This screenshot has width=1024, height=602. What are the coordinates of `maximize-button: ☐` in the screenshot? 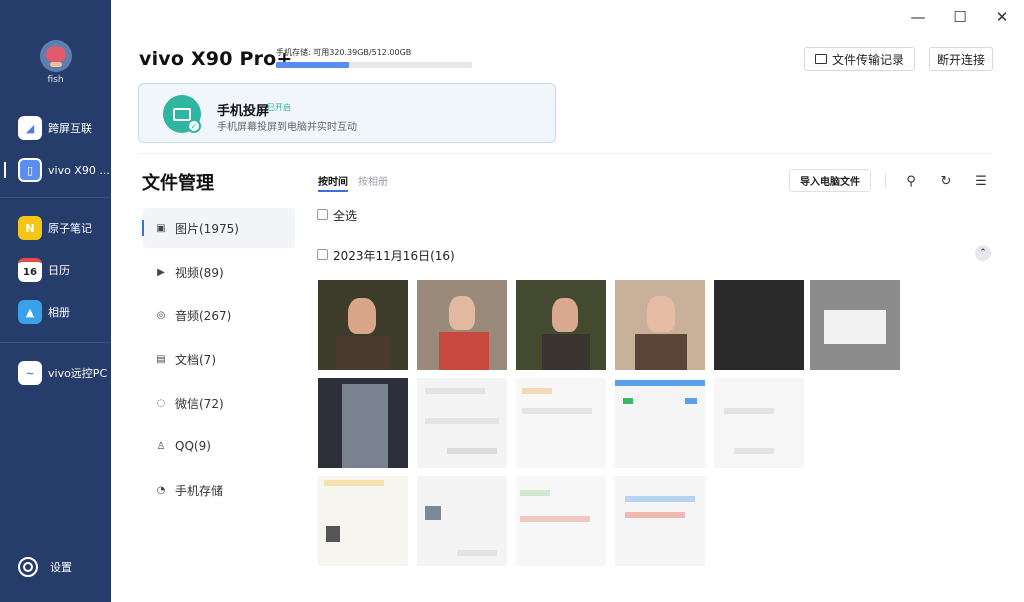 It's located at (960, 17).